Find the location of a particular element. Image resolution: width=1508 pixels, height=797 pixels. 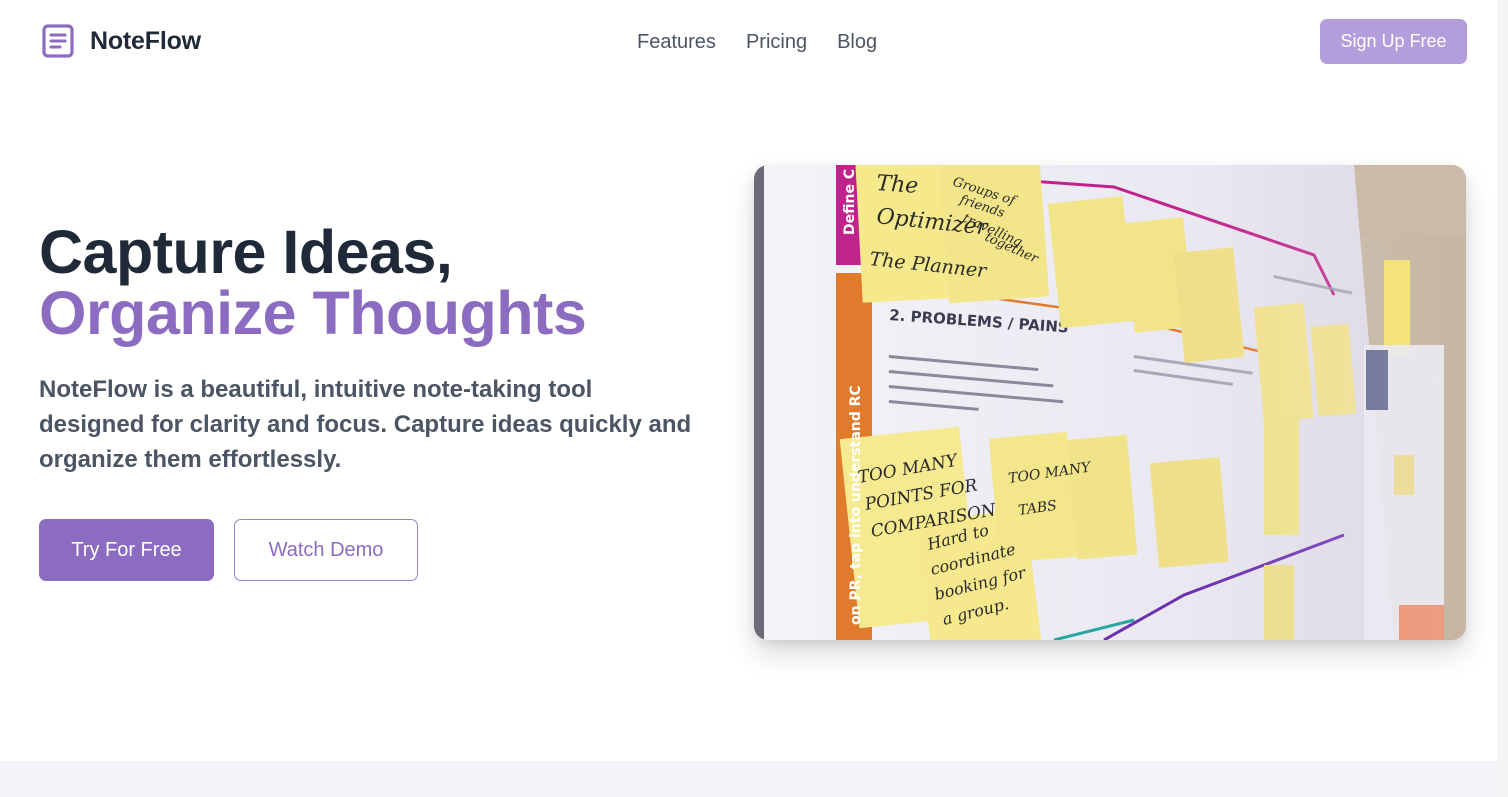

page-scrollbar is located at coordinates (1502, 398).